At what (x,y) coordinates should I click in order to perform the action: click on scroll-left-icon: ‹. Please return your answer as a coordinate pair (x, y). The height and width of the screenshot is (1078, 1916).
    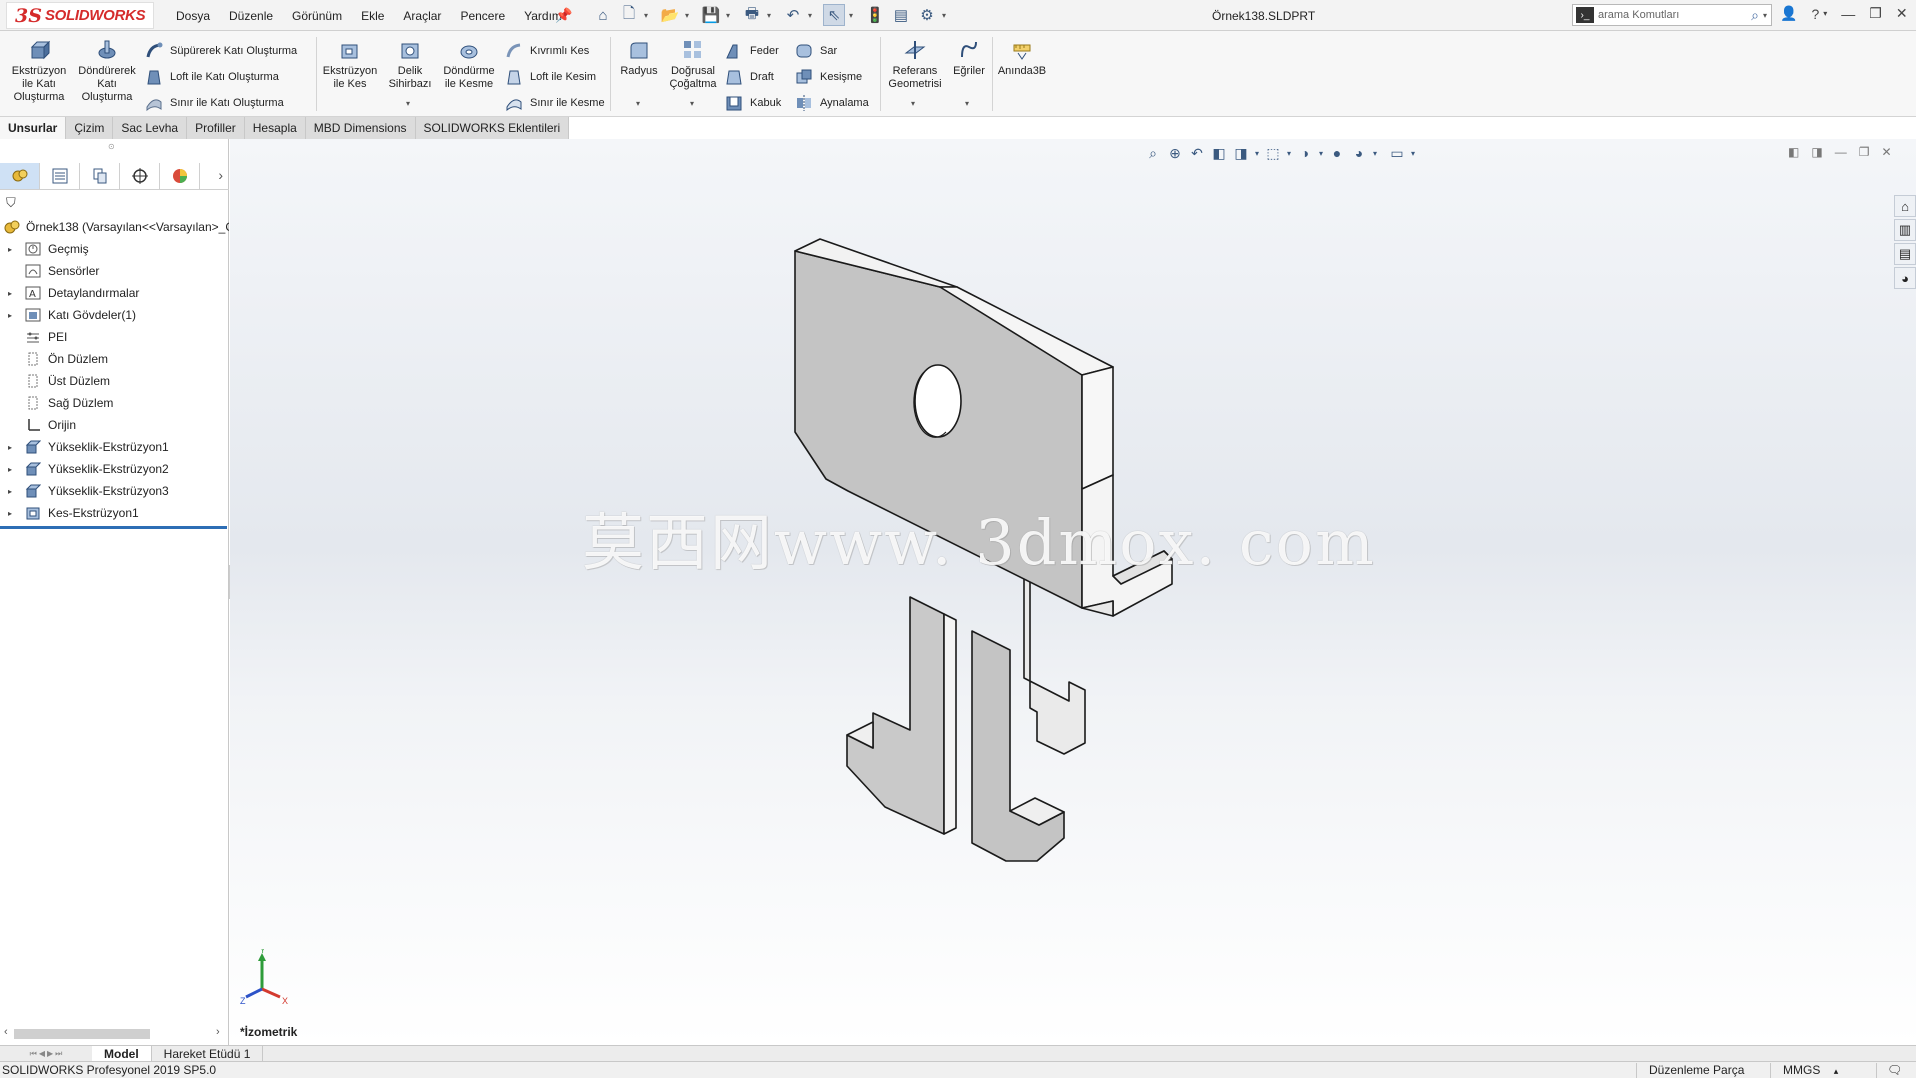
    Looking at the image, I should click on (6, 1032).